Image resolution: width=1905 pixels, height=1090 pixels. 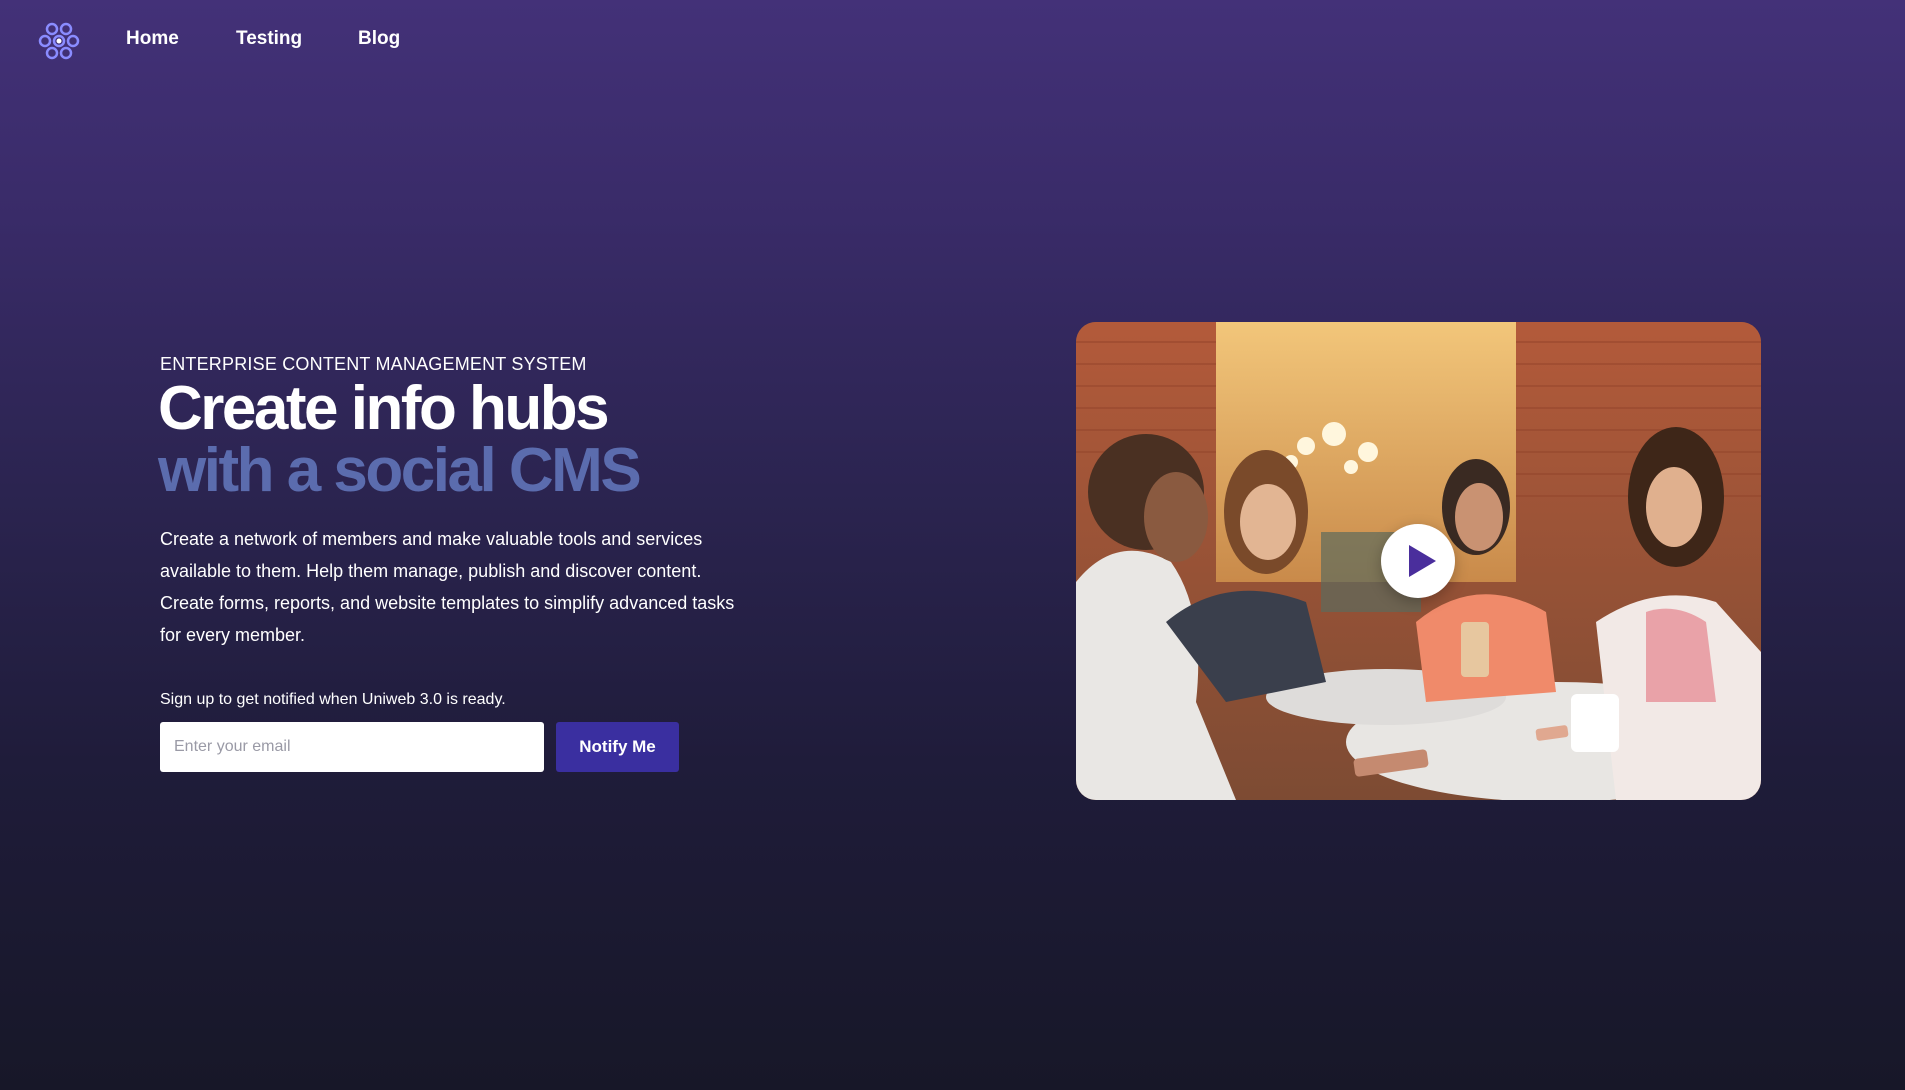 I want to click on nav-link-blog: Blog, so click(x=379, y=39).